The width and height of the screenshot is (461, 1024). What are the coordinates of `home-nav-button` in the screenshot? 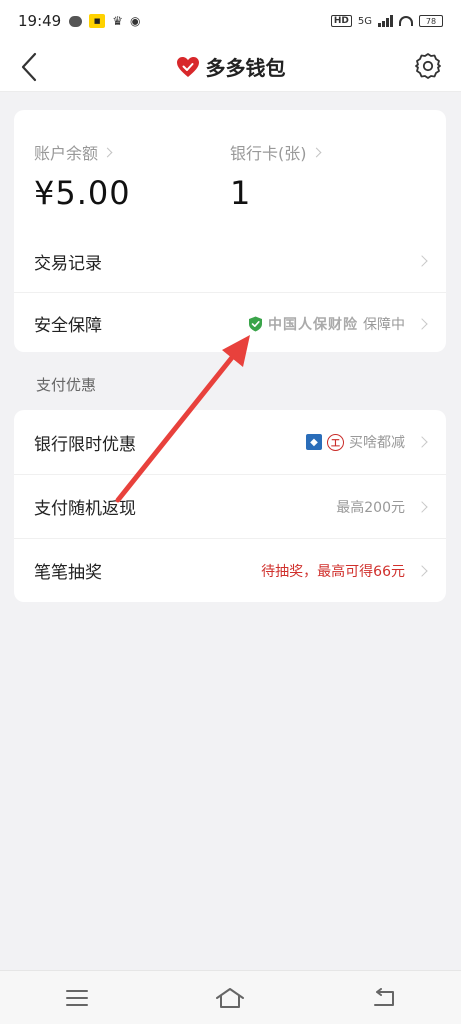 It's located at (230, 998).